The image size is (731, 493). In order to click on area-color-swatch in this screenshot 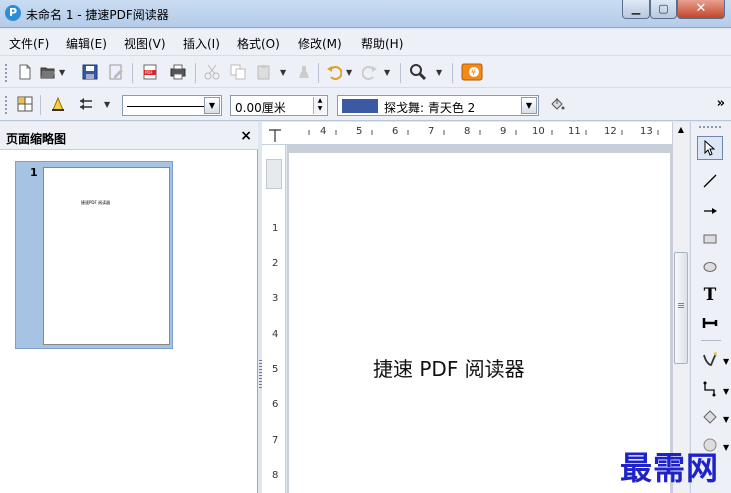, I will do `click(360, 106)`.